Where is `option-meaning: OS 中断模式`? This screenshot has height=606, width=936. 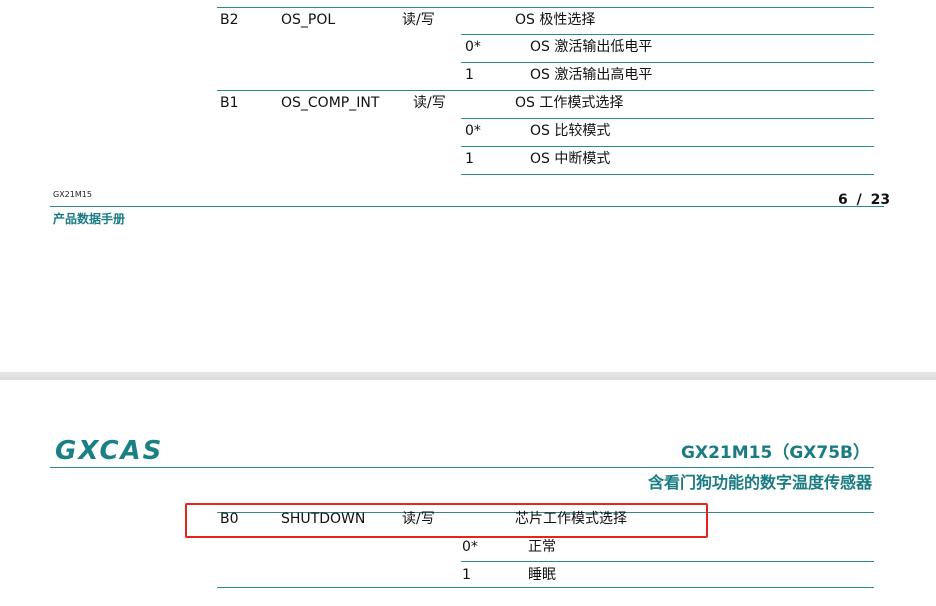 option-meaning: OS 中断模式 is located at coordinates (570, 159).